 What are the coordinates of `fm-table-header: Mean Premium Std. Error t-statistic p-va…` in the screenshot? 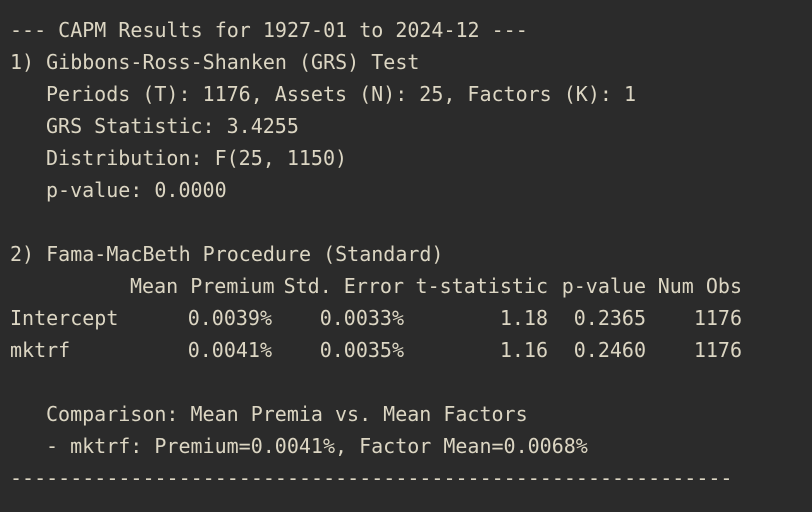 It's located at (406, 286).